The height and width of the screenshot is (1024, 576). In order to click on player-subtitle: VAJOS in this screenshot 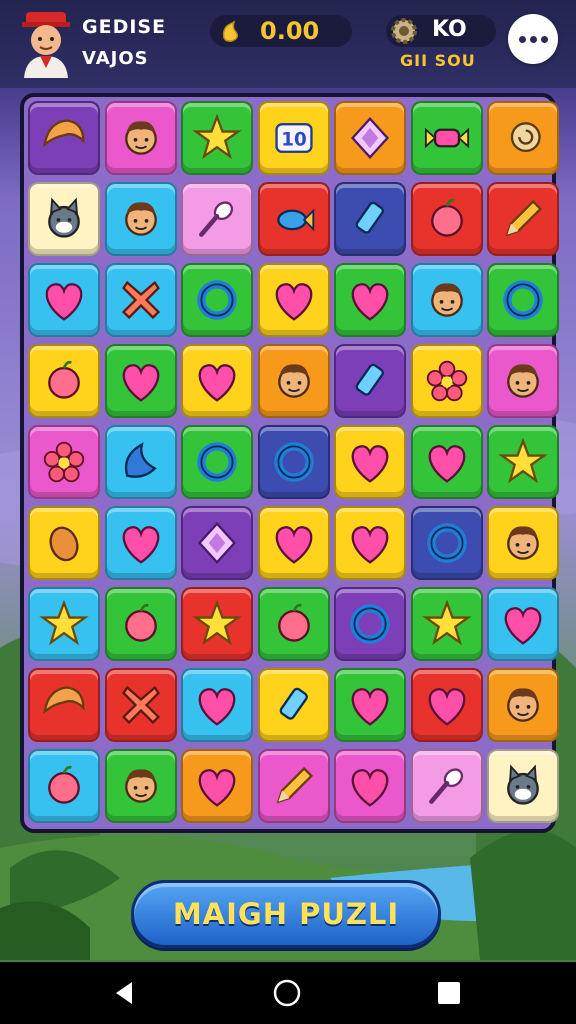, I will do `click(115, 58)`.